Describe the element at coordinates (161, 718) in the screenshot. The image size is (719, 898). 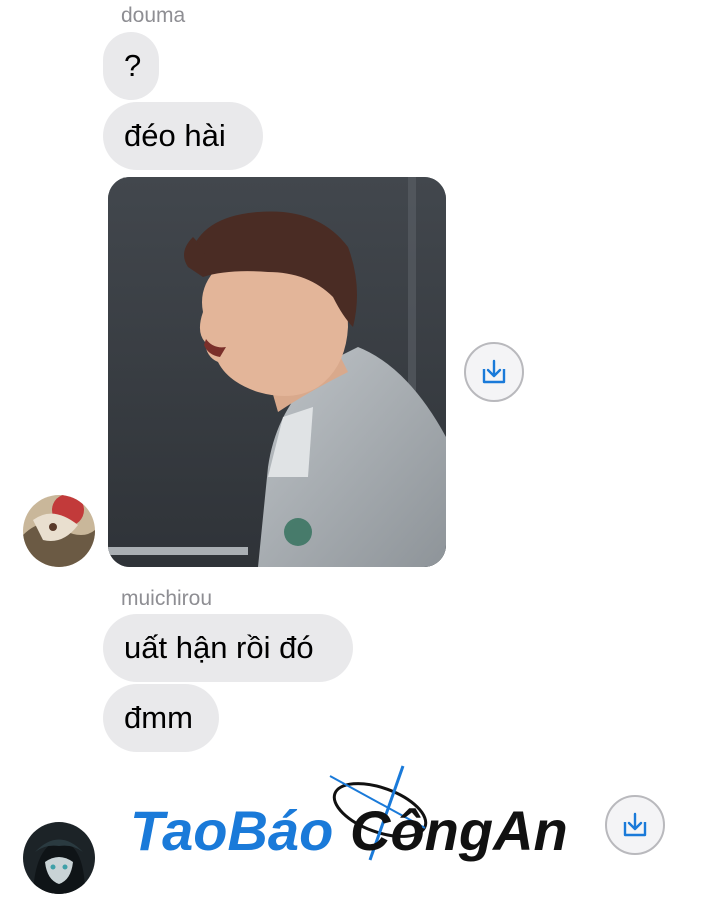
I see `message-bubble: đmm` at that location.